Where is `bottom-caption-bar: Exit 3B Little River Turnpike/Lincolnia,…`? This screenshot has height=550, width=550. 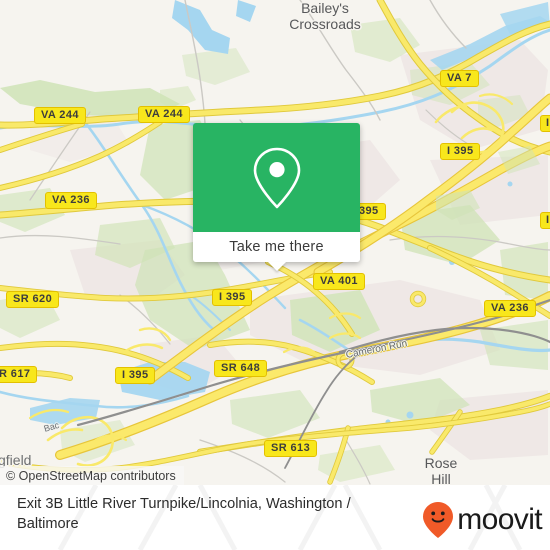 bottom-caption-bar: Exit 3B Little River Turnpike/Lincolnia,… is located at coordinates (275, 517).